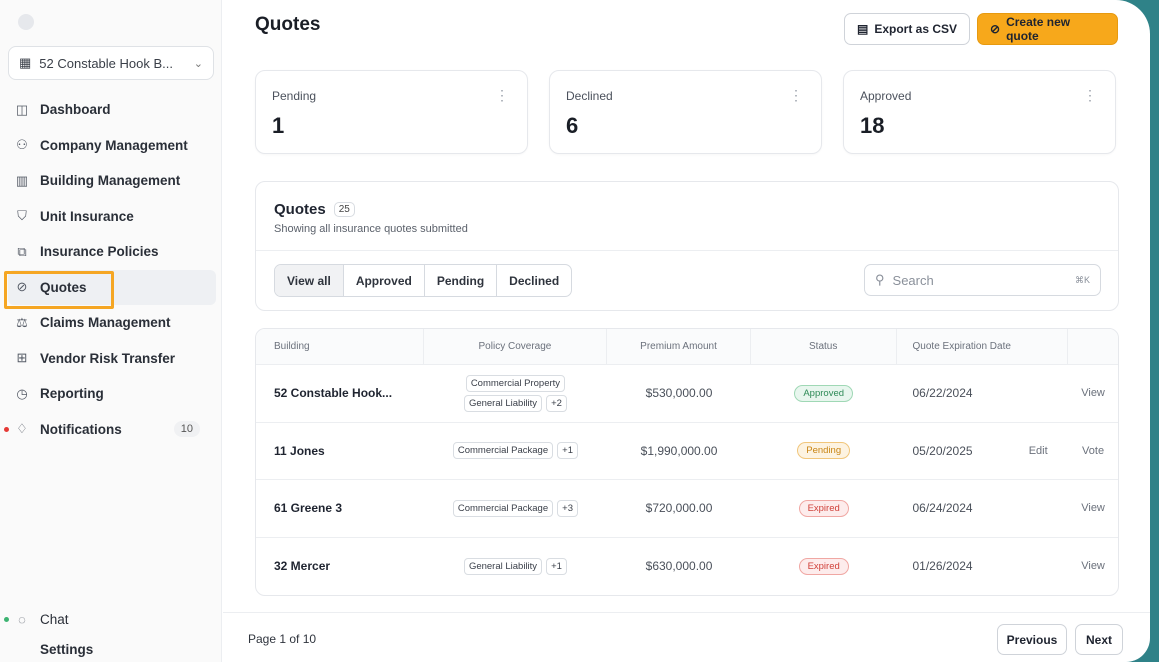  I want to click on stat-value: 18, so click(872, 125).